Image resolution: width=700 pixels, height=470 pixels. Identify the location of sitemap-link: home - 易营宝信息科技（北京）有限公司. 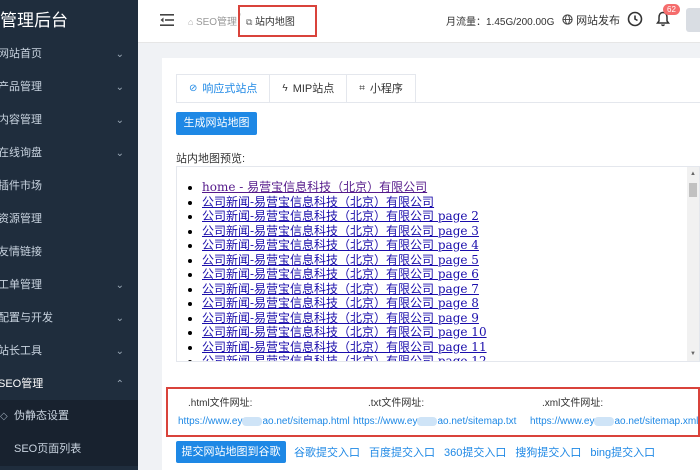
(344, 187).